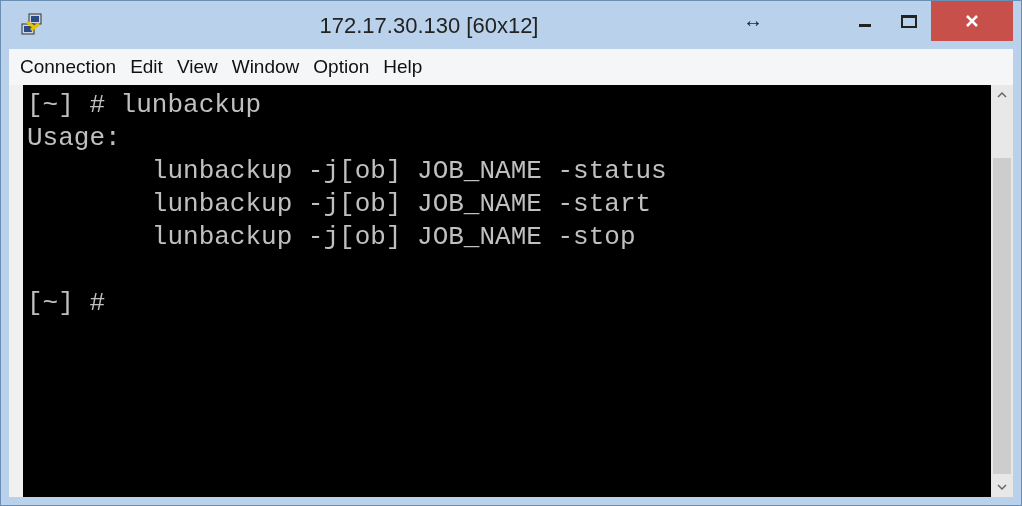  What do you see at coordinates (393, 237) in the screenshot?
I see `terminal-line: lunbackup -j[ob] JOB_NAME -stop` at bounding box center [393, 237].